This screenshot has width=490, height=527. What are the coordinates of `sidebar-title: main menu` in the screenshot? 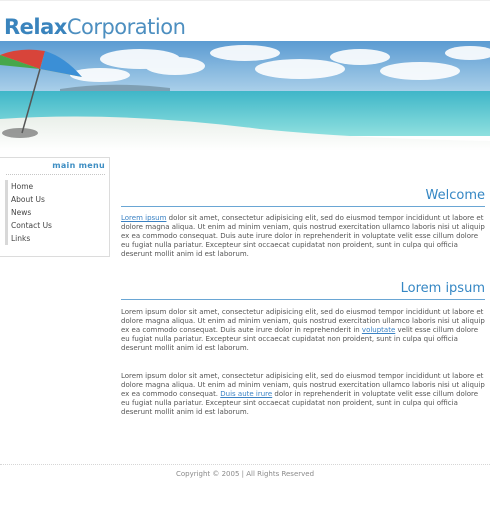 It's located at (78, 165).